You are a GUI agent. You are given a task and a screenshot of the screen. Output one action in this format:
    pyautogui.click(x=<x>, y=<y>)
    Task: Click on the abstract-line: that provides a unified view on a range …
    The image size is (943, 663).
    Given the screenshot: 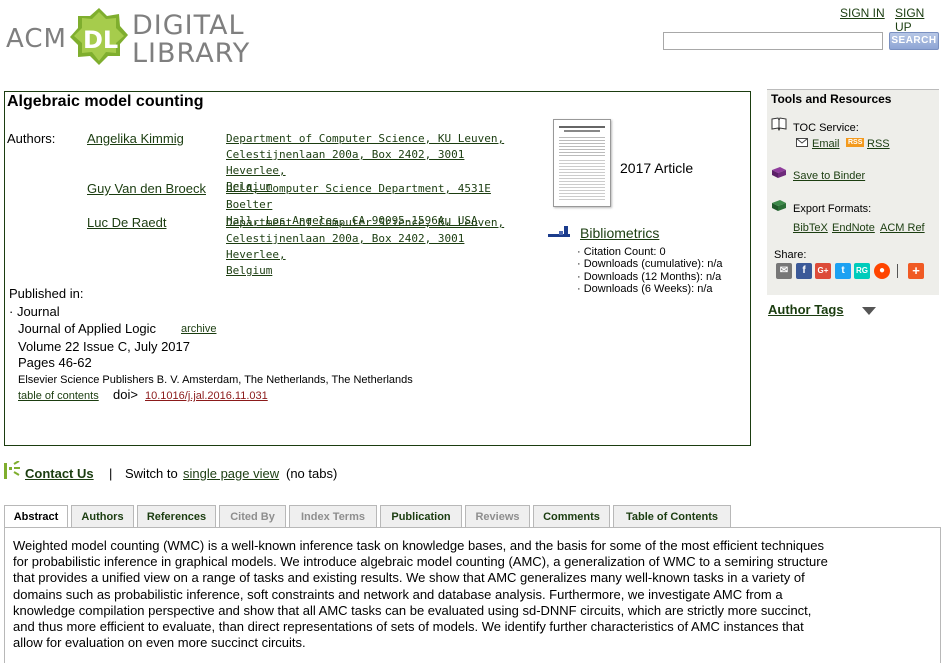 What is the action you would take?
    pyautogui.click(x=409, y=578)
    